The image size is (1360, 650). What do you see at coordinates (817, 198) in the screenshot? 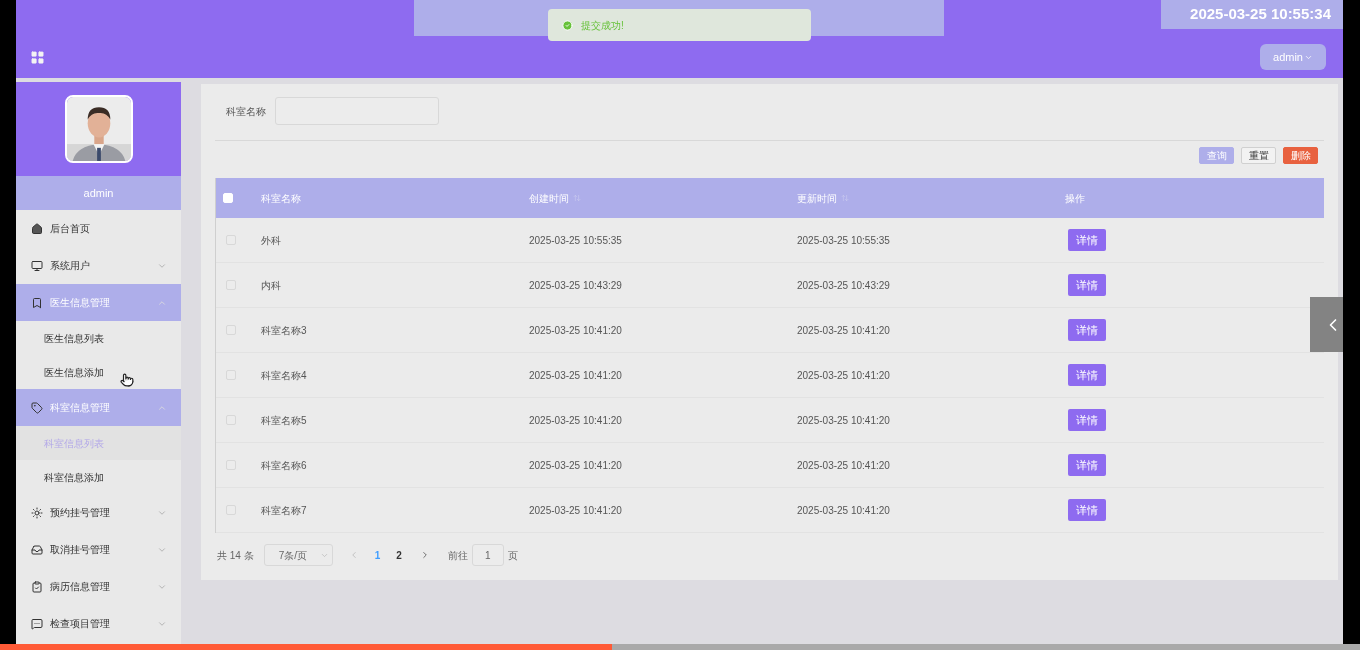
I see `column-header: 更新时间` at bounding box center [817, 198].